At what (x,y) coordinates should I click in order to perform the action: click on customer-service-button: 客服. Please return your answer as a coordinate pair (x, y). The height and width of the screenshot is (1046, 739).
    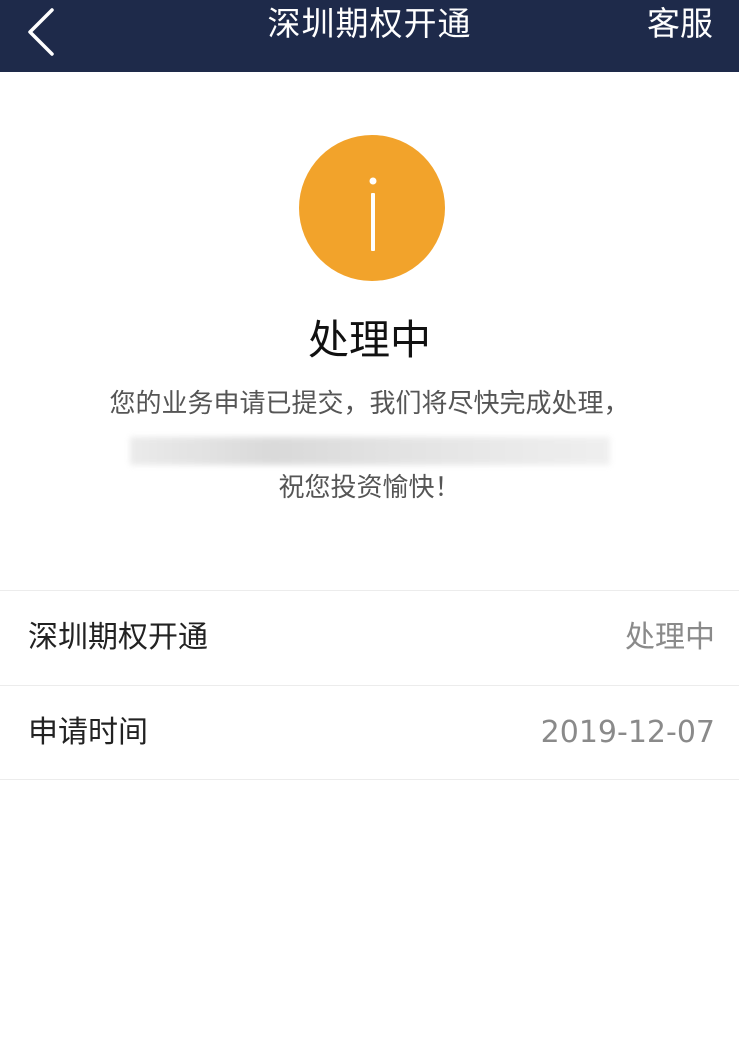
    Looking at the image, I should click on (680, 24).